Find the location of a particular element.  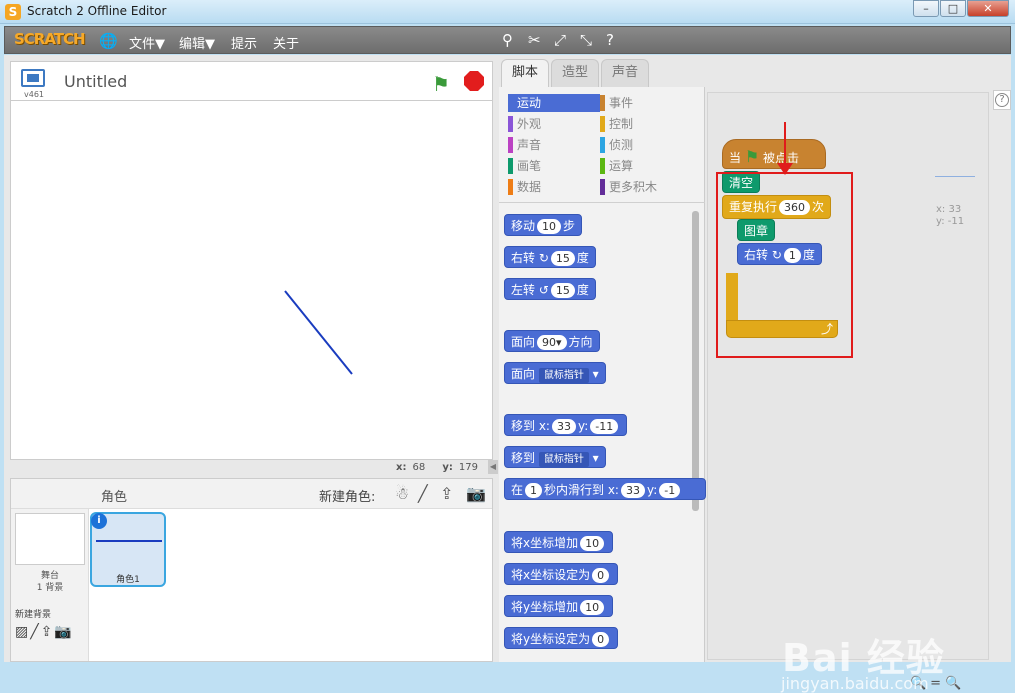

menu-about: 关于 is located at coordinates (286, 42).